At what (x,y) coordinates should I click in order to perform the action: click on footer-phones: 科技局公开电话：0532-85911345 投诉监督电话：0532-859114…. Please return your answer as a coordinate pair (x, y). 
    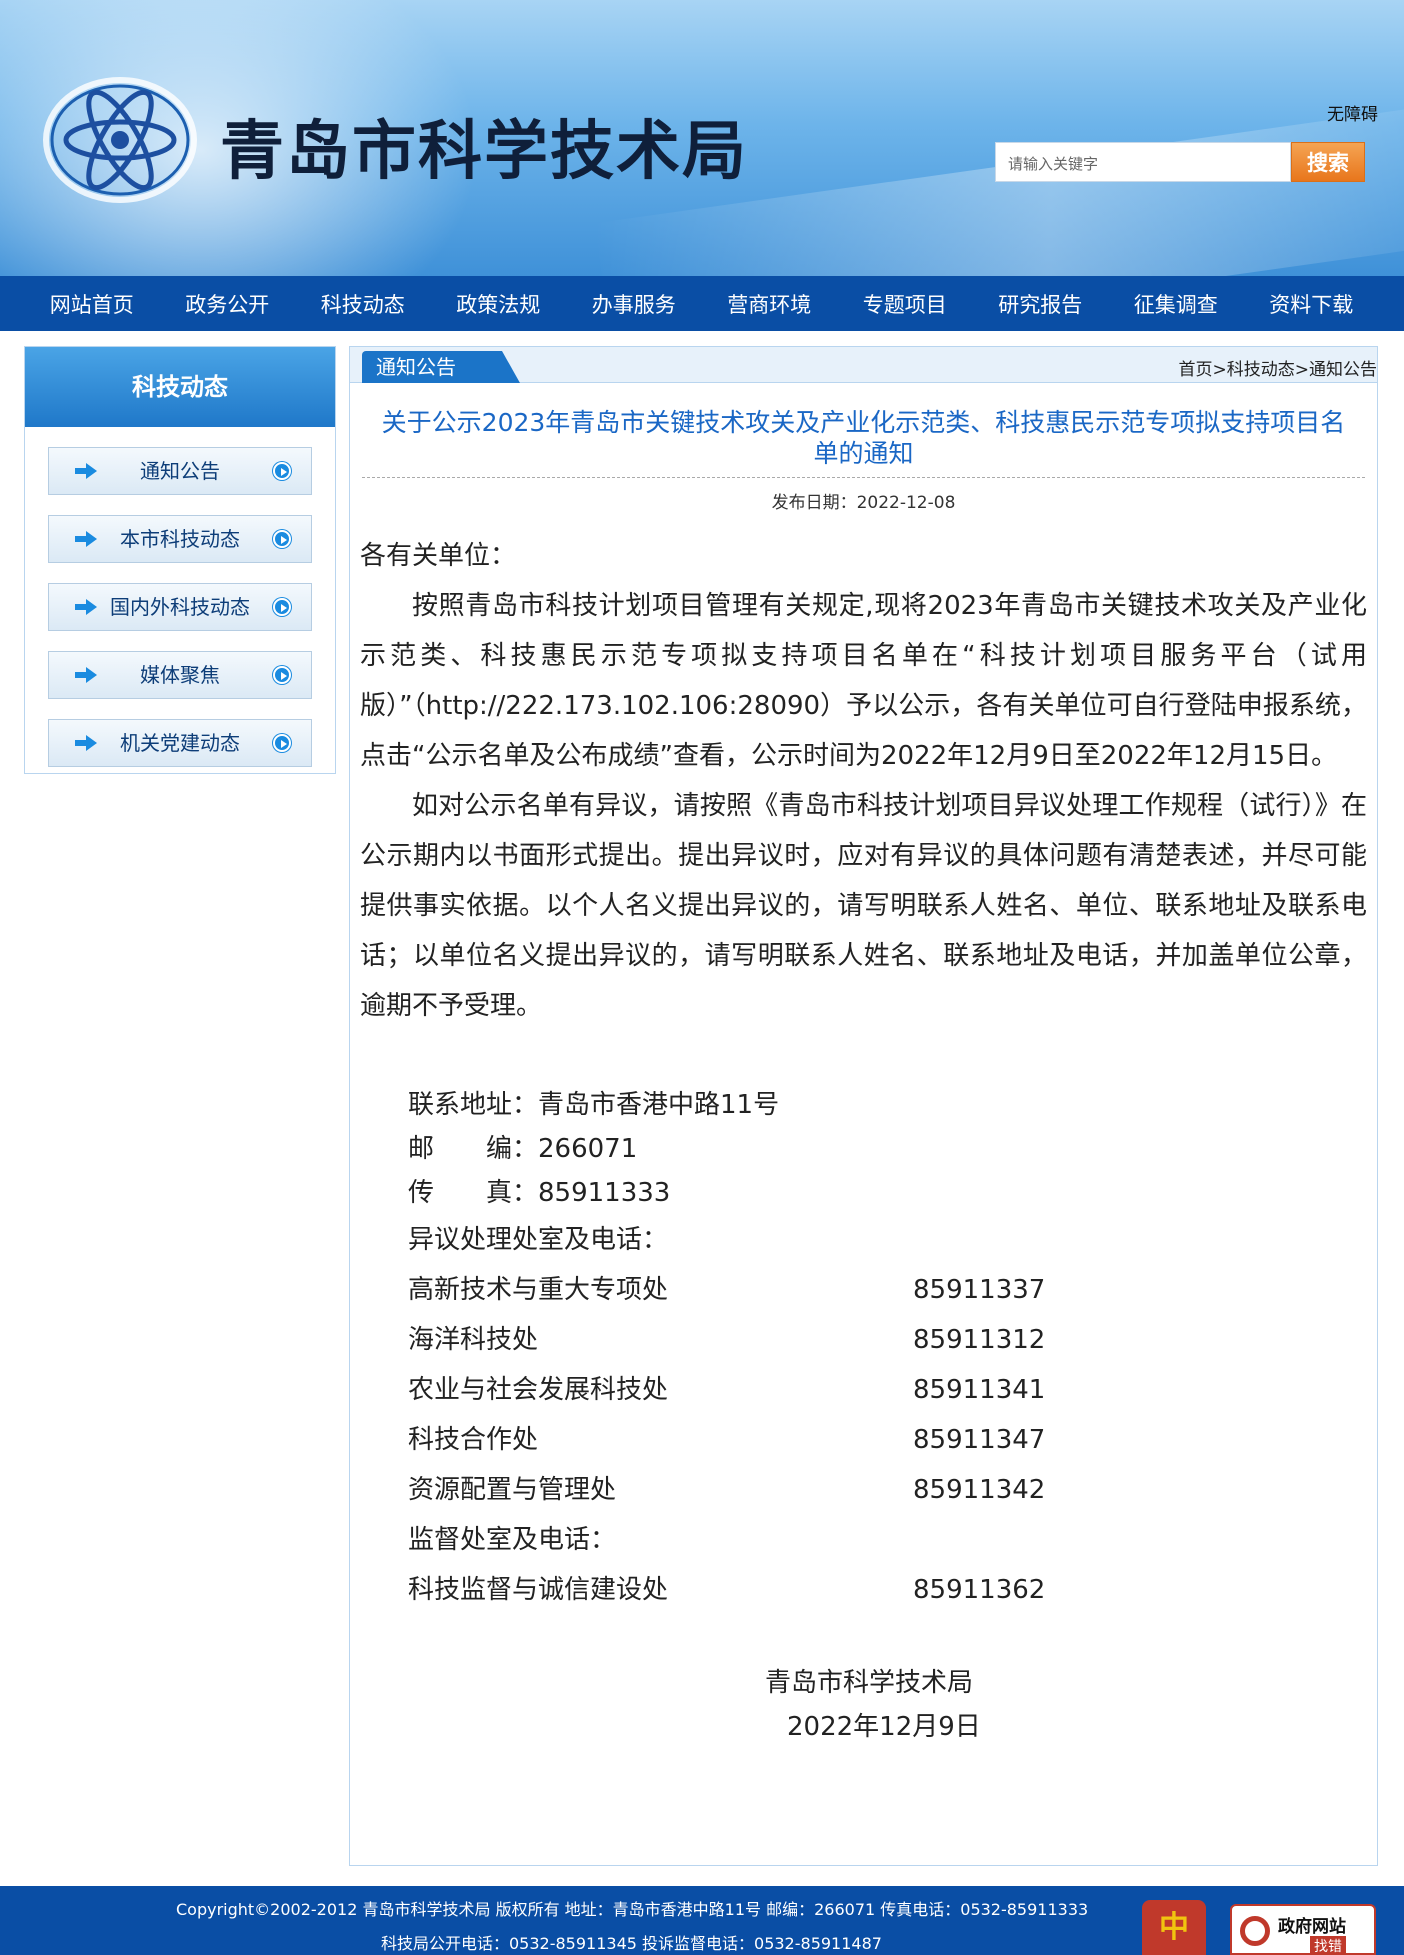
    Looking at the image, I should click on (631, 1943).